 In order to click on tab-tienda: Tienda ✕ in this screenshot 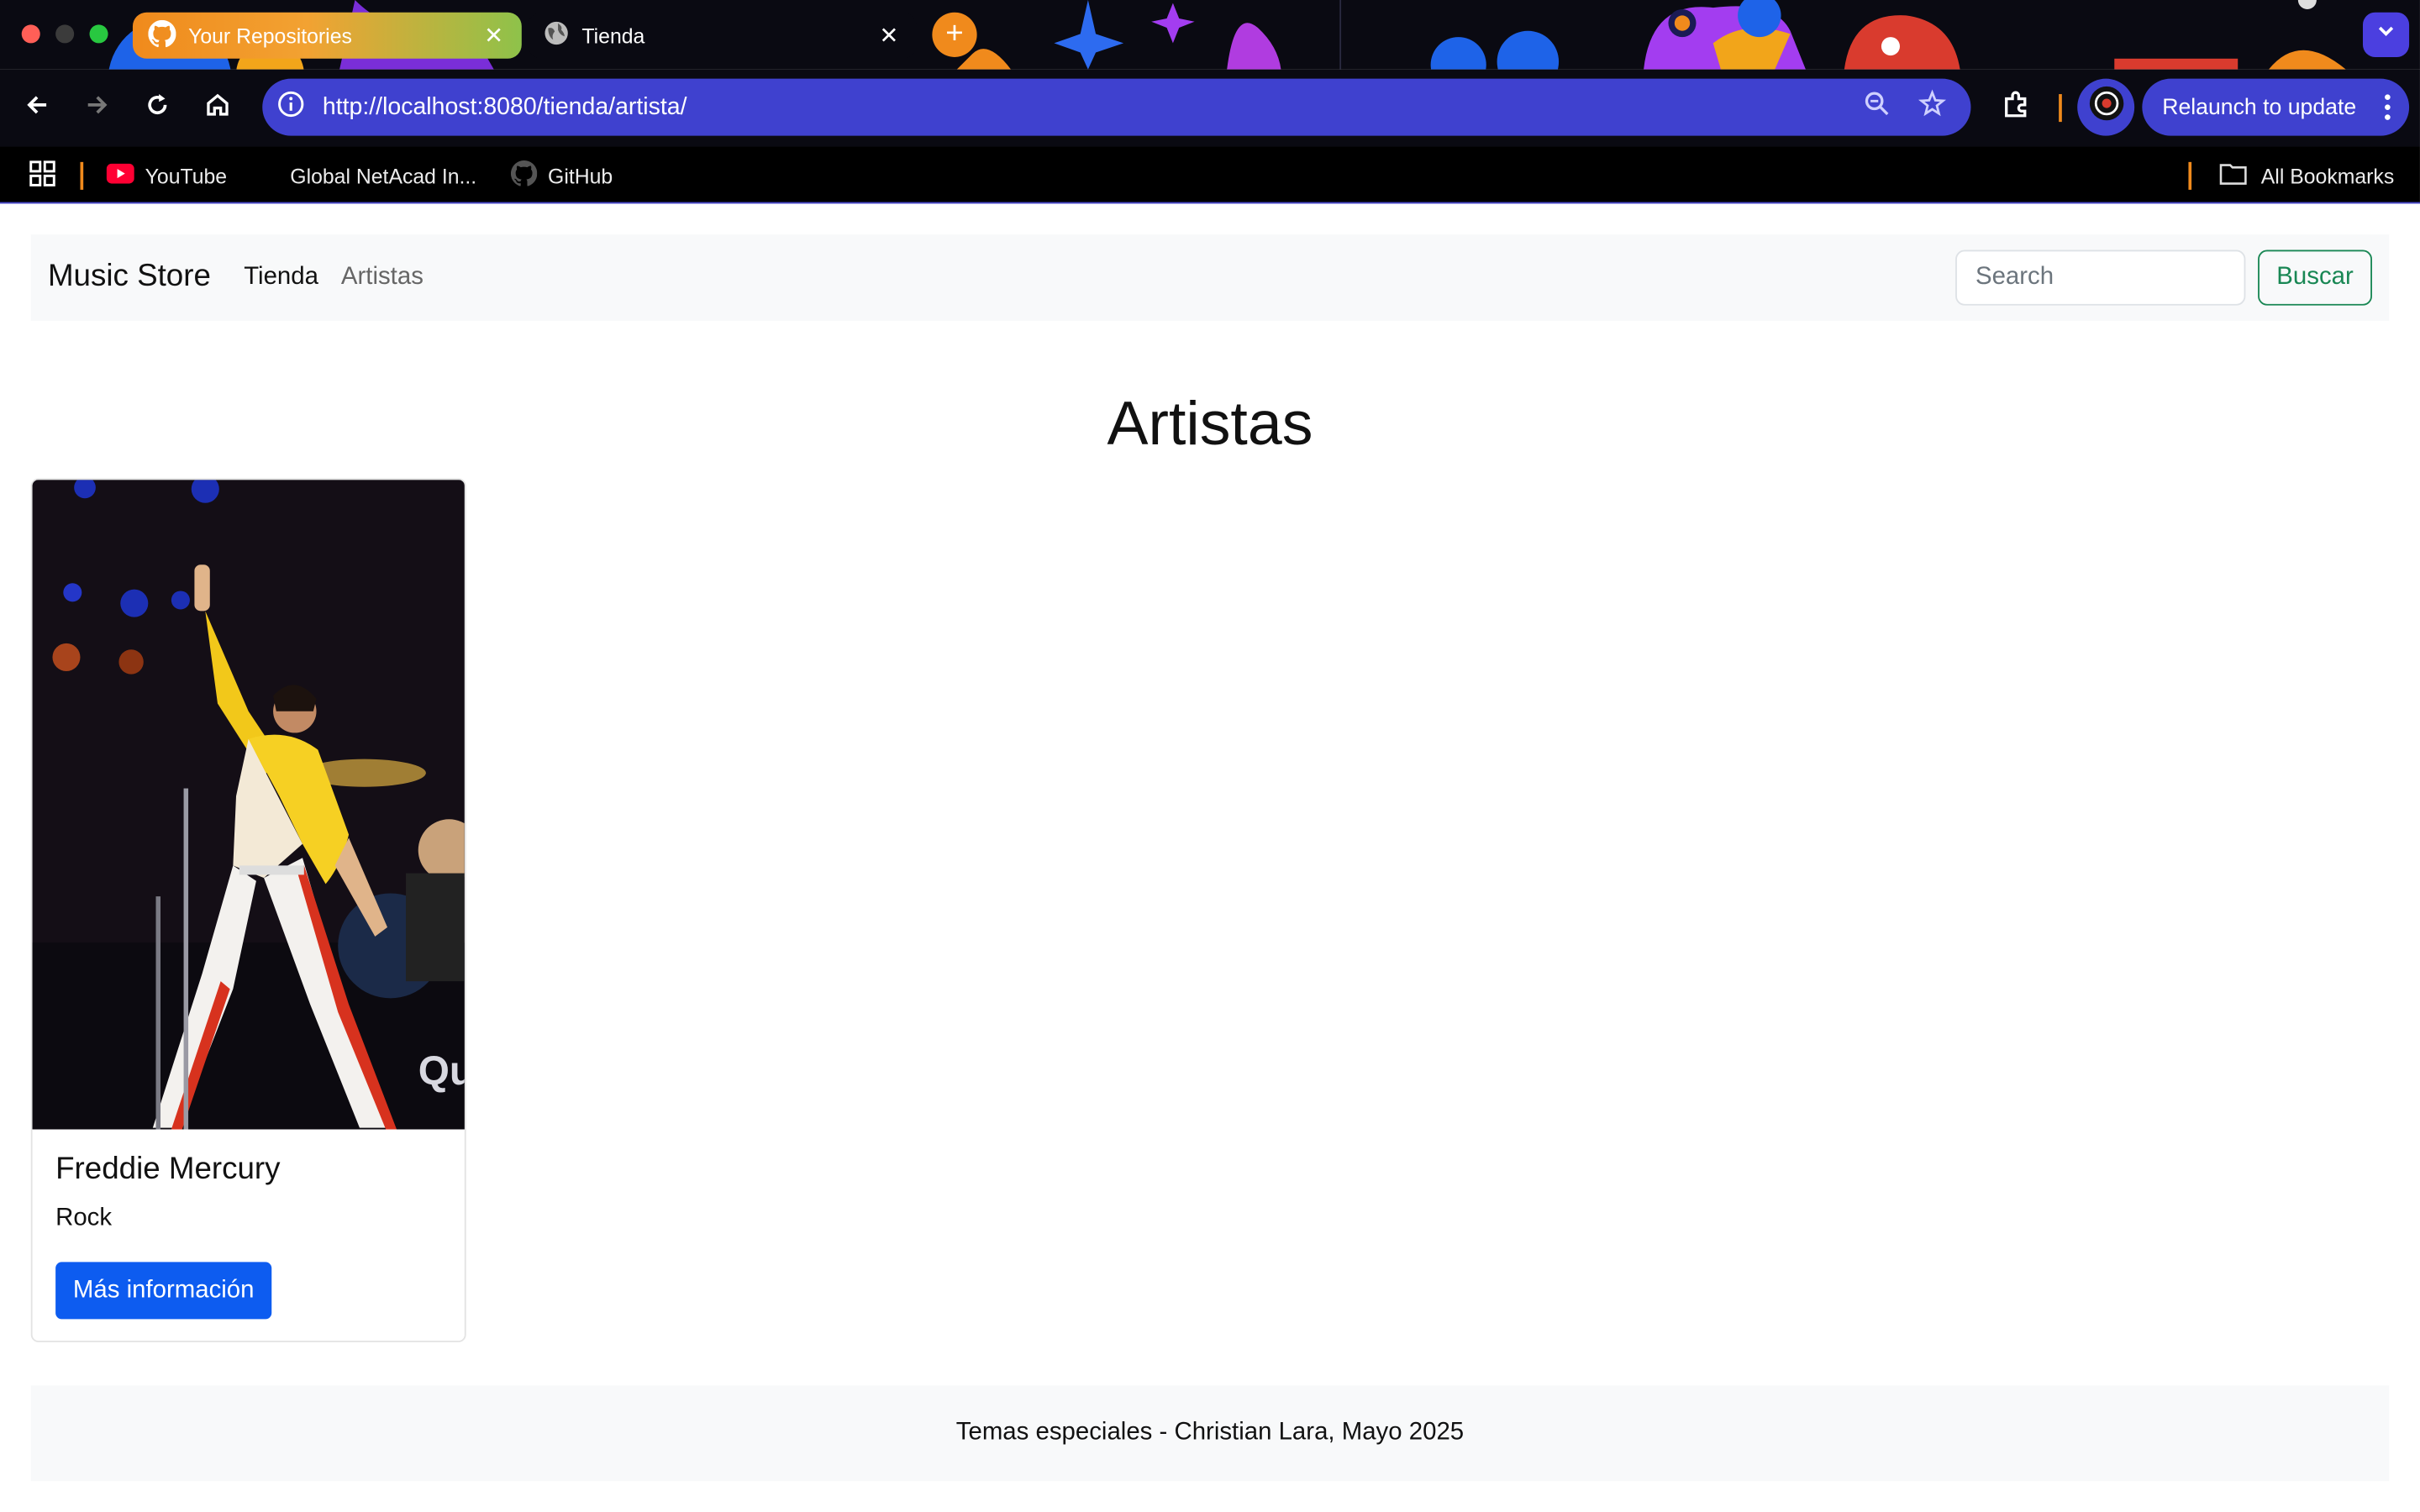, I will do `click(722, 35)`.